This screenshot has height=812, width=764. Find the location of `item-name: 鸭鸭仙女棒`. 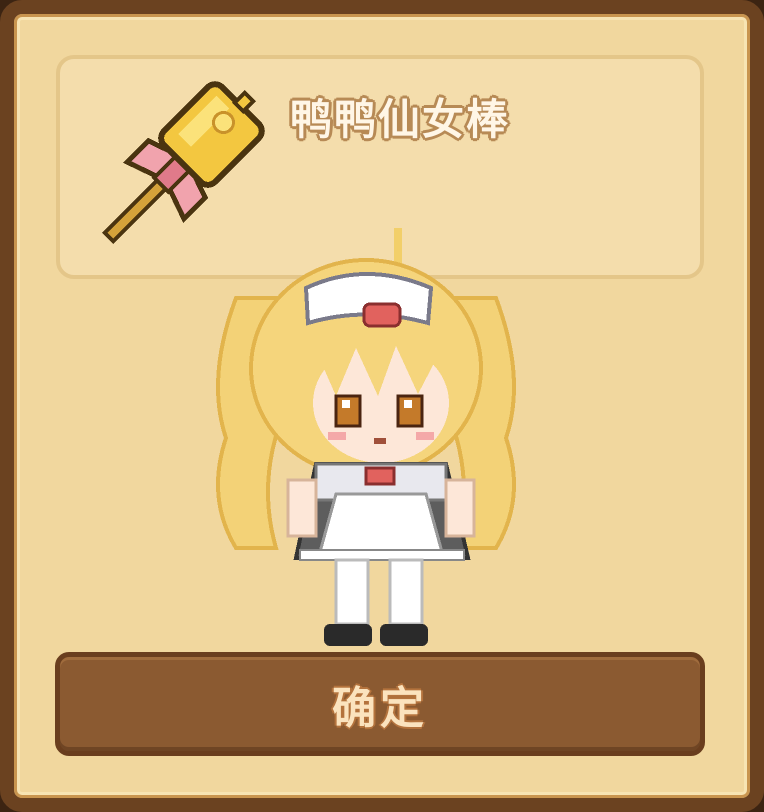

item-name: 鸭鸭仙女棒 is located at coordinates (399, 119).